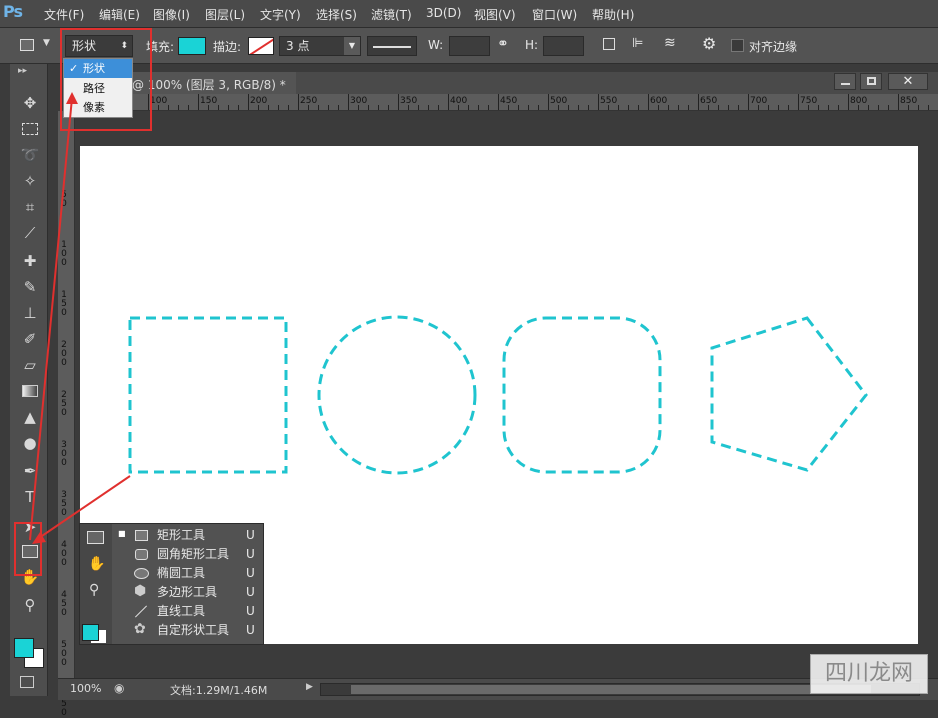 The height and width of the screenshot is (718, 938). What do you see at coordinates (64, 254) in the screenshot?
I see `ruler-tick-label: 1 0 0` at bounding box center [64, 254].